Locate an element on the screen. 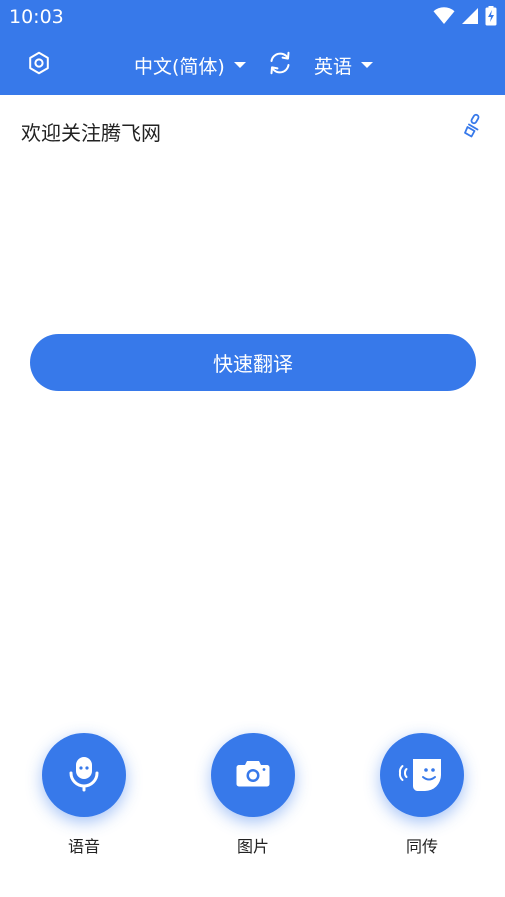 This screenshot has width=505, height=897. settings-button is located at coordinates (39, 65).